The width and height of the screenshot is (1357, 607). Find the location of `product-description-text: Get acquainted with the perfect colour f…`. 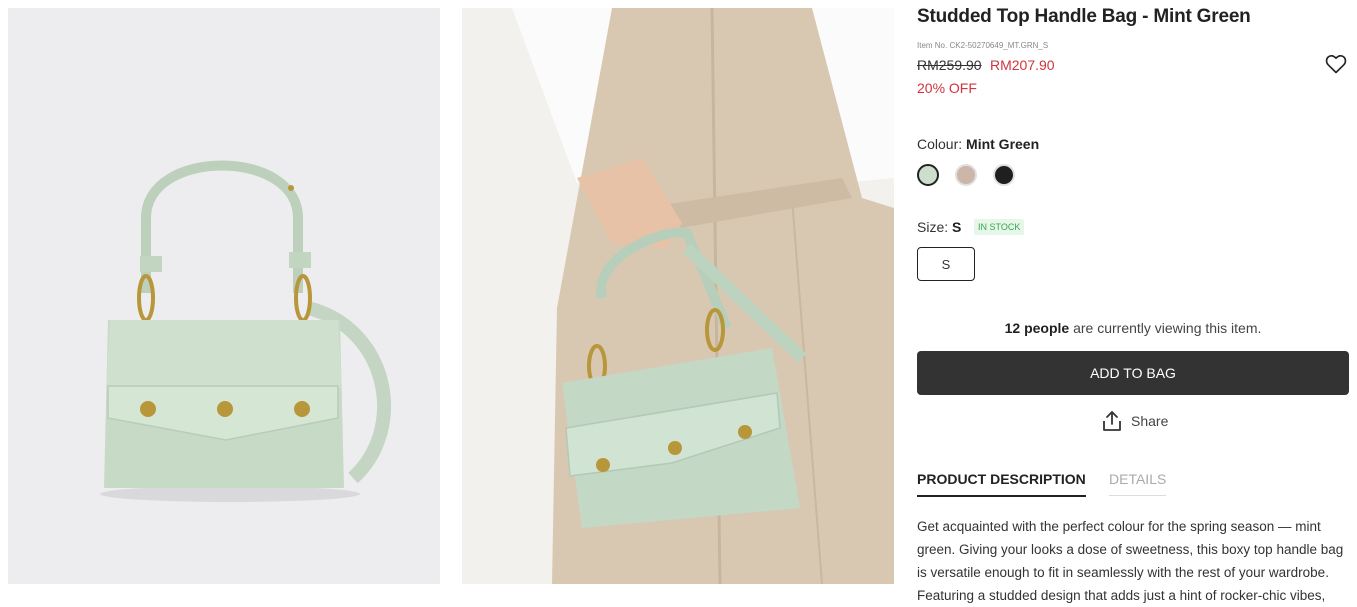

product-description-text: Get acquainted with the perfect colour f… is located at coordinates (1133, 561).